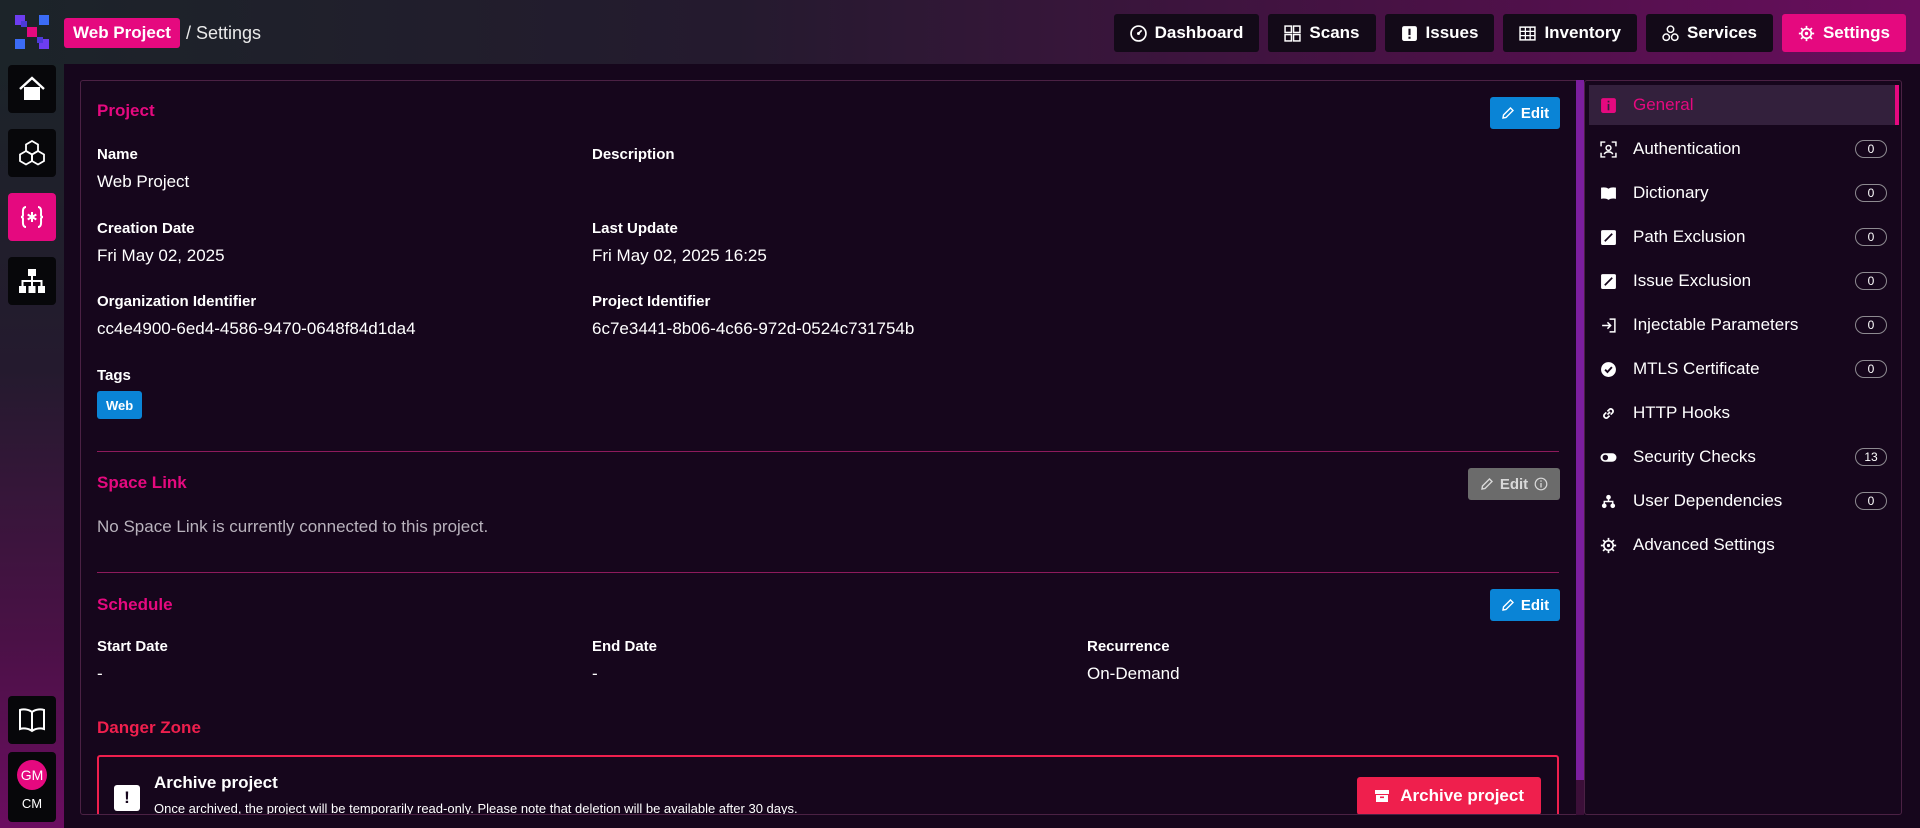 The height and width of the screenshot is (828, 1920). Describe the element at coordinates (1681, 412) in the screenshot. I see `settings-nav-label: HTTP Hooks` at that location.